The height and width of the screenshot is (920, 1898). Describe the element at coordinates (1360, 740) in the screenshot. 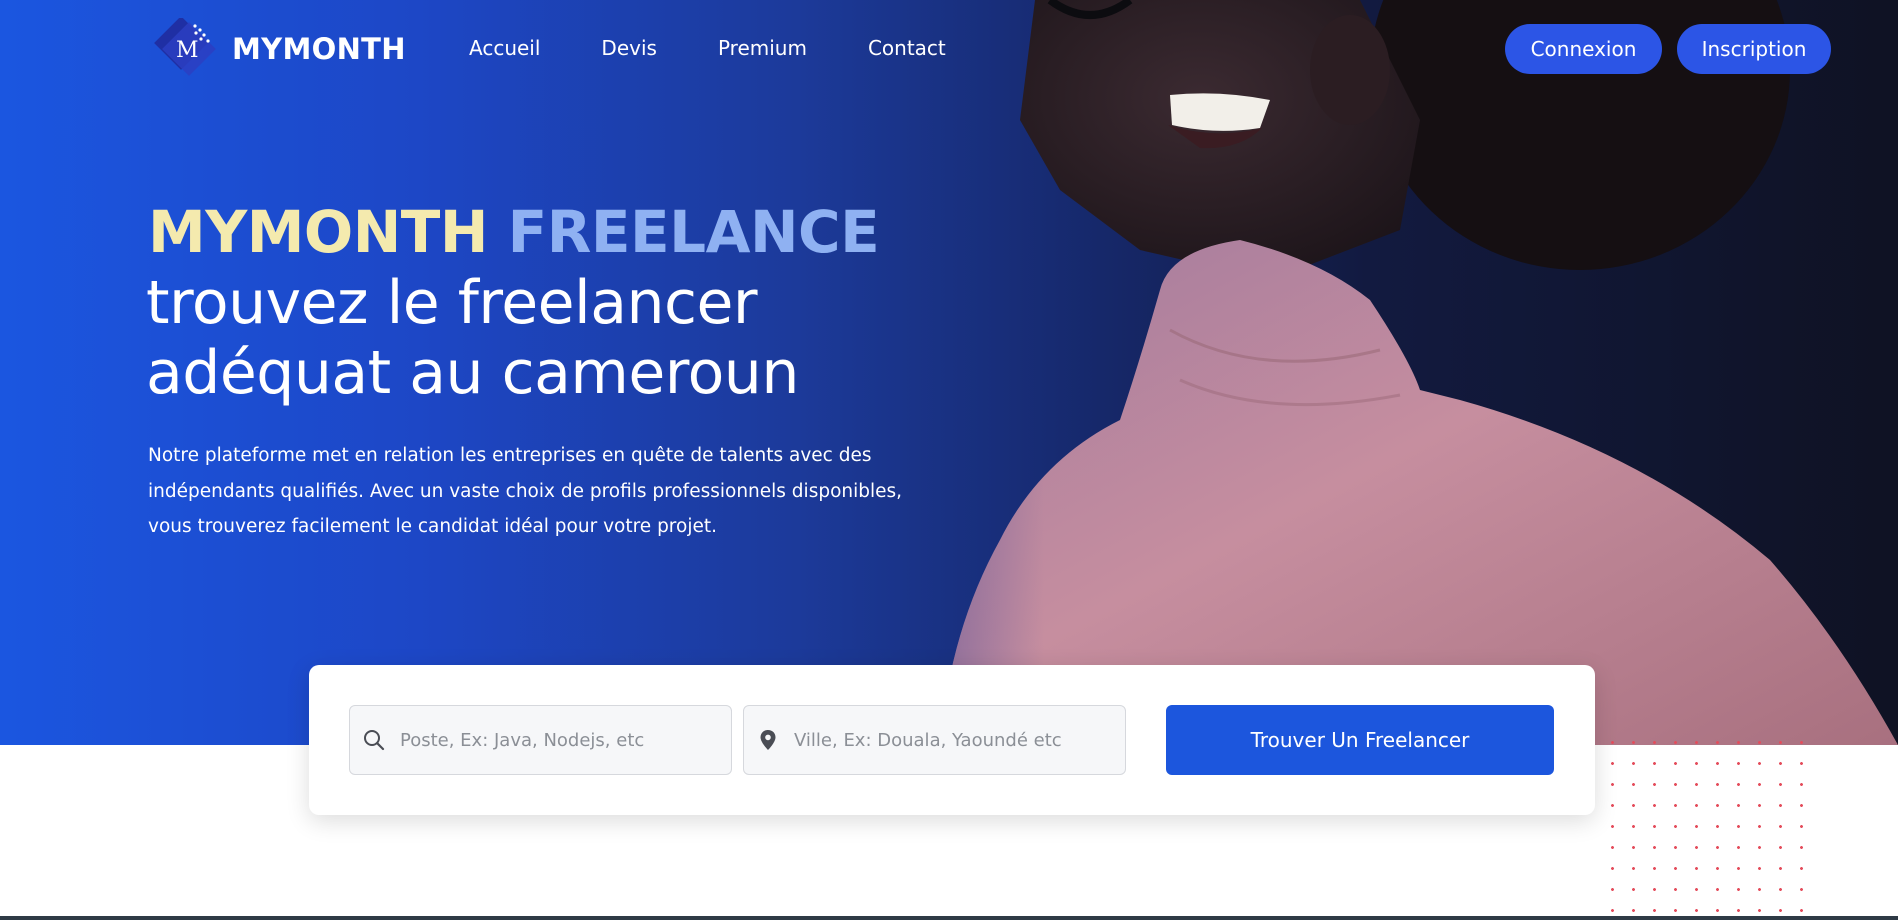

I see `find-freelancer-button: Trouver Un Freelancer` at that location.